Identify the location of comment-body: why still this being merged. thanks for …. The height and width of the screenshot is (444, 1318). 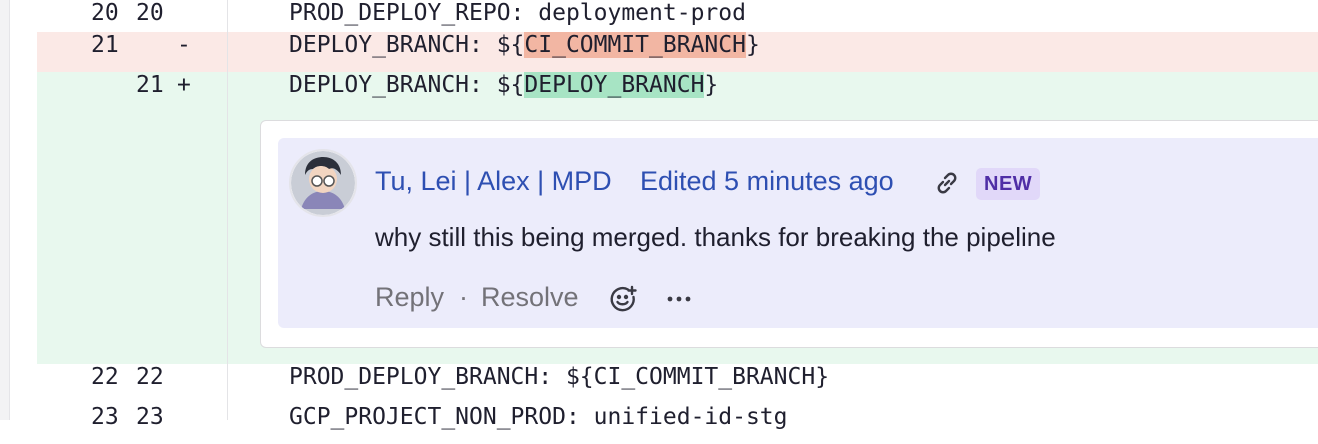
(715, 237).